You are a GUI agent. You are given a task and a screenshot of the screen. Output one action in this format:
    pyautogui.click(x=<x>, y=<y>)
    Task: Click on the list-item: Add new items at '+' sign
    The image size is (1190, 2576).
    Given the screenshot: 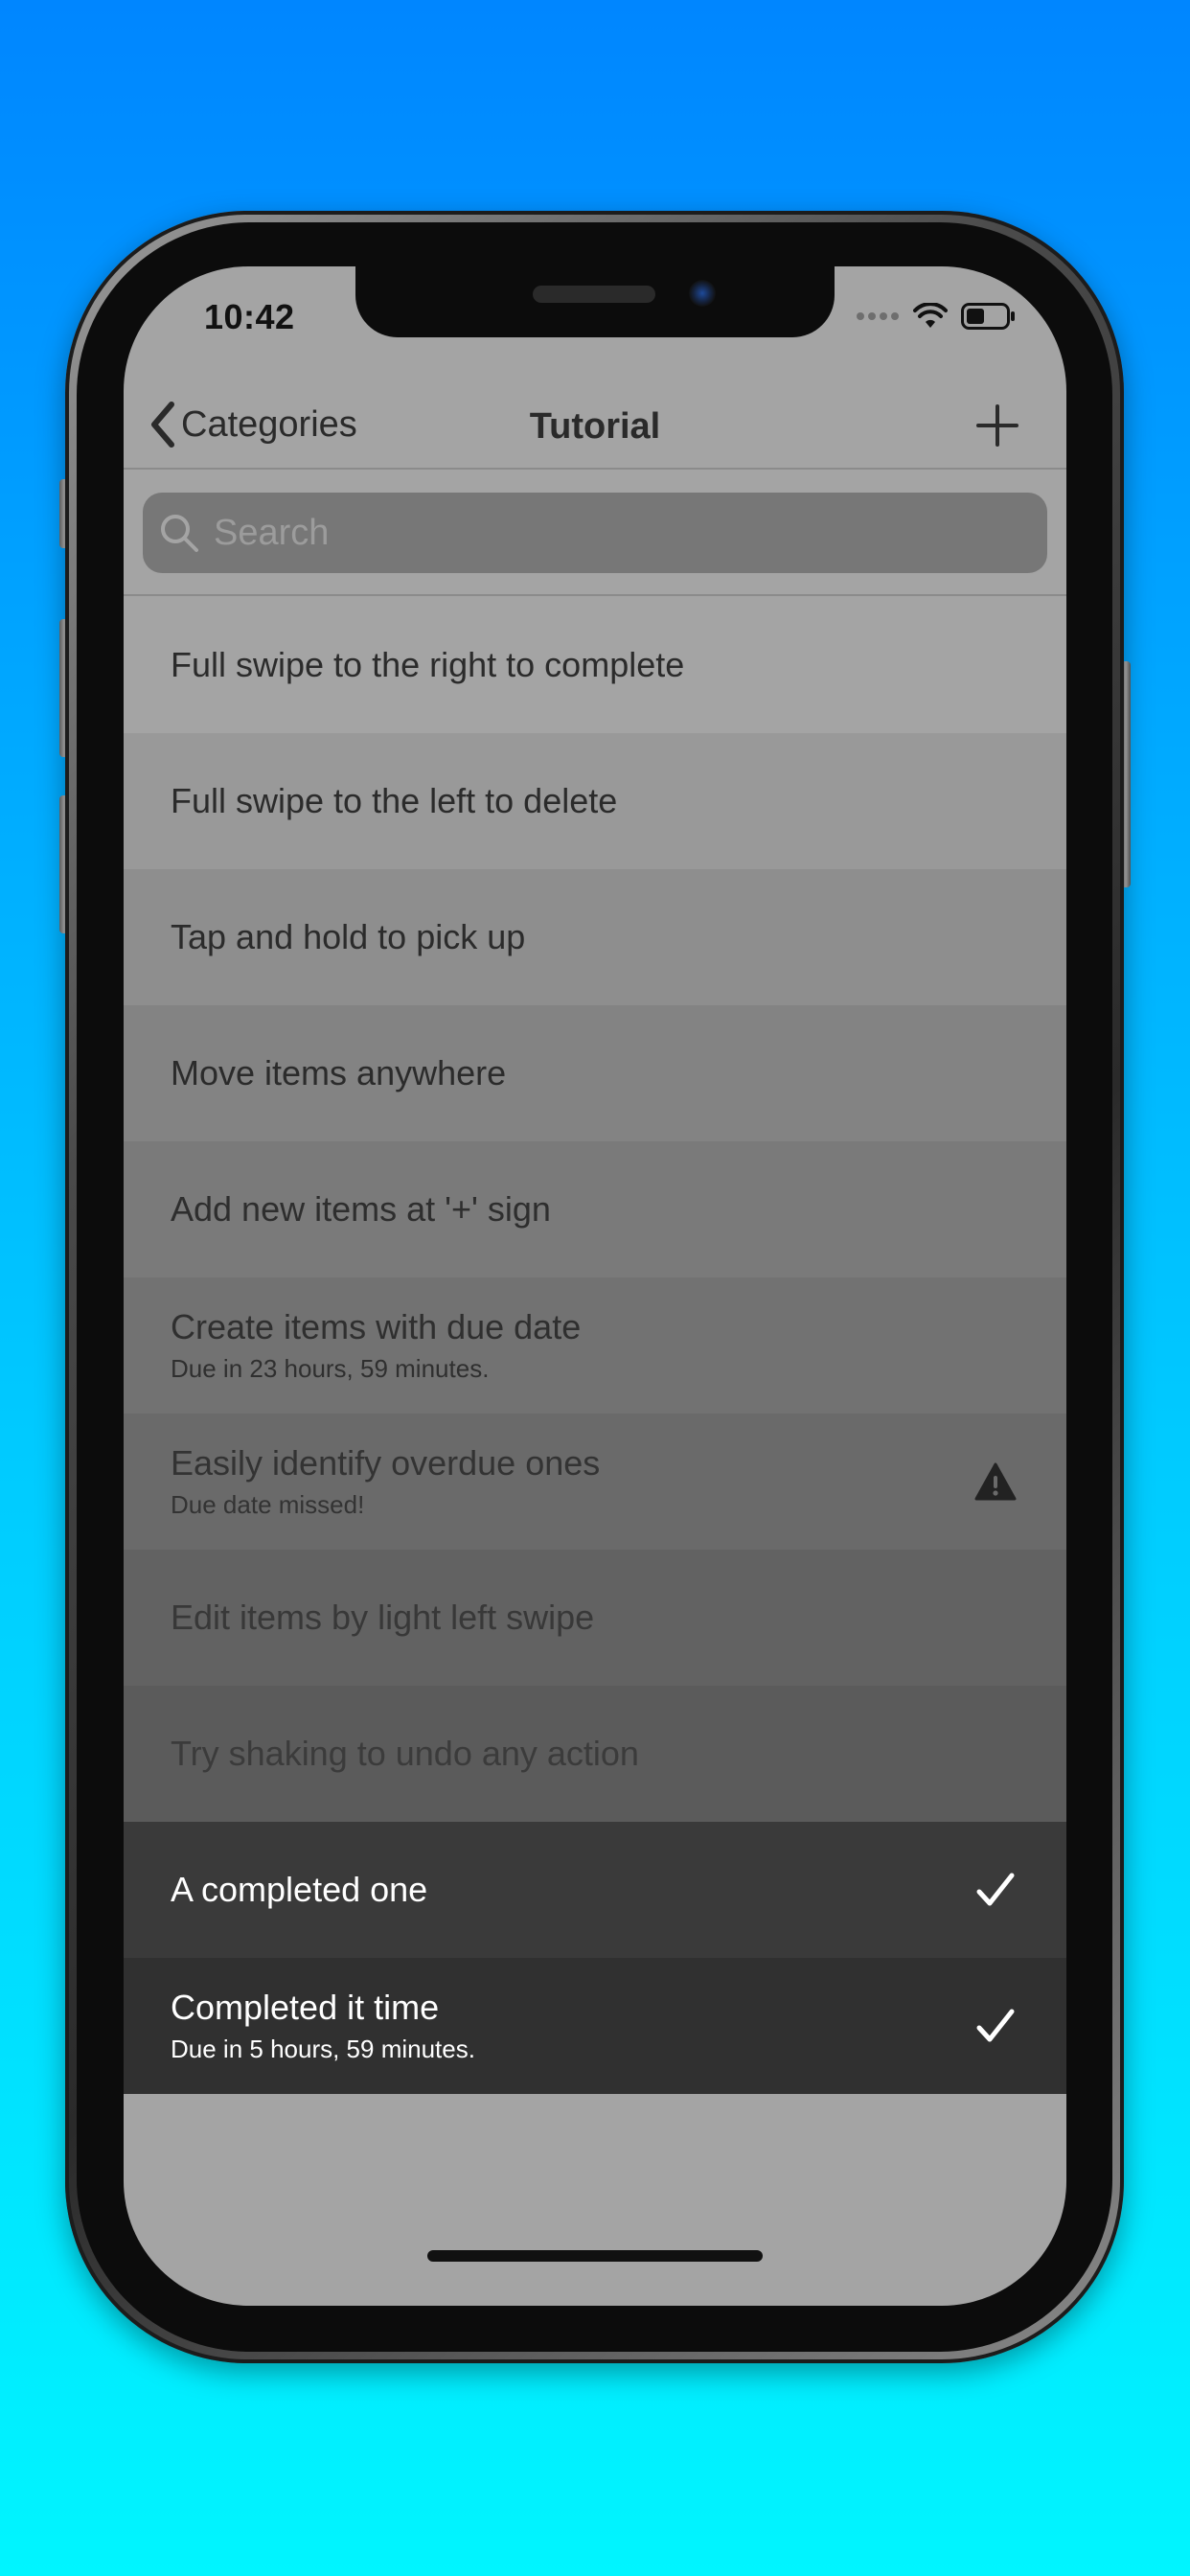 What is the action you would take?
    pyautogui.click(x=595, y=1209)
    